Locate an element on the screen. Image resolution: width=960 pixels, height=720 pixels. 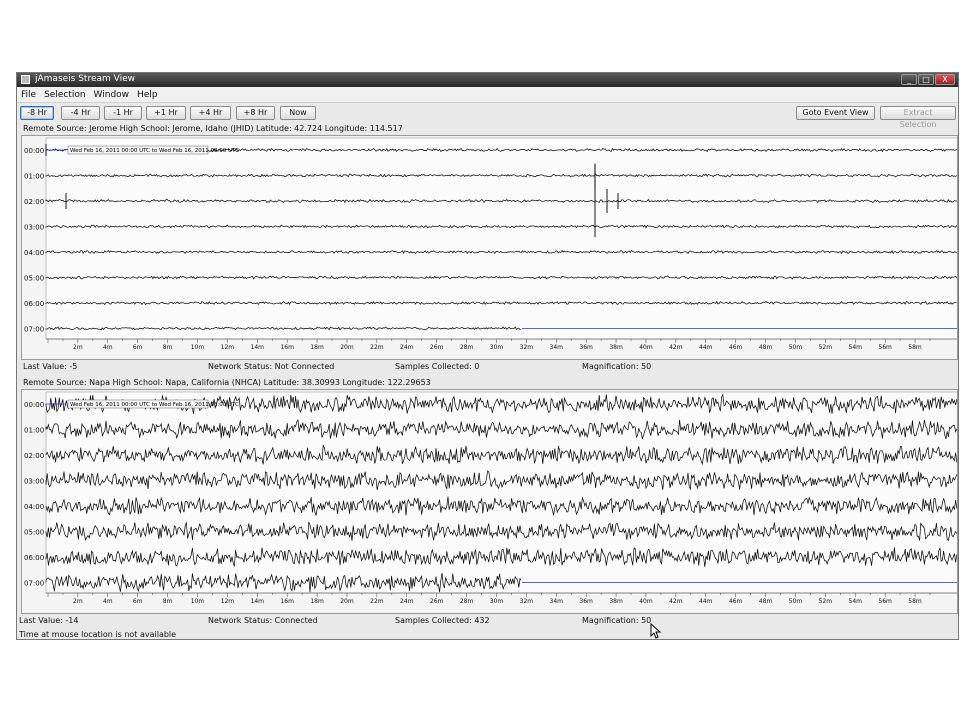
maximize-icon: □ is located at coordinates (926, 79).